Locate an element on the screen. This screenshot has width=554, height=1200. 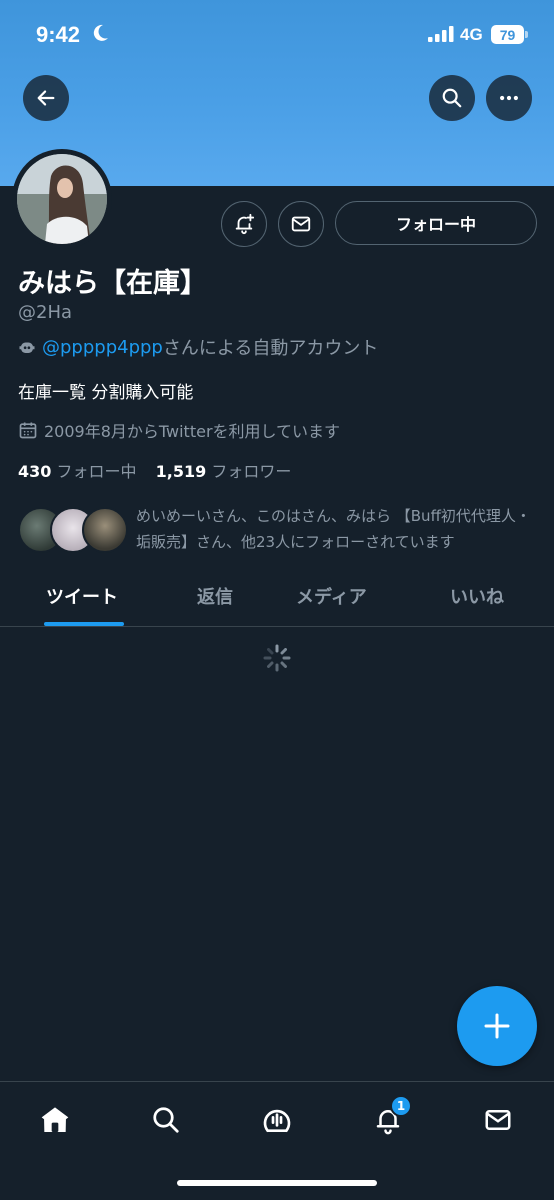
nav-messages is located at coordinates (498, 1120).